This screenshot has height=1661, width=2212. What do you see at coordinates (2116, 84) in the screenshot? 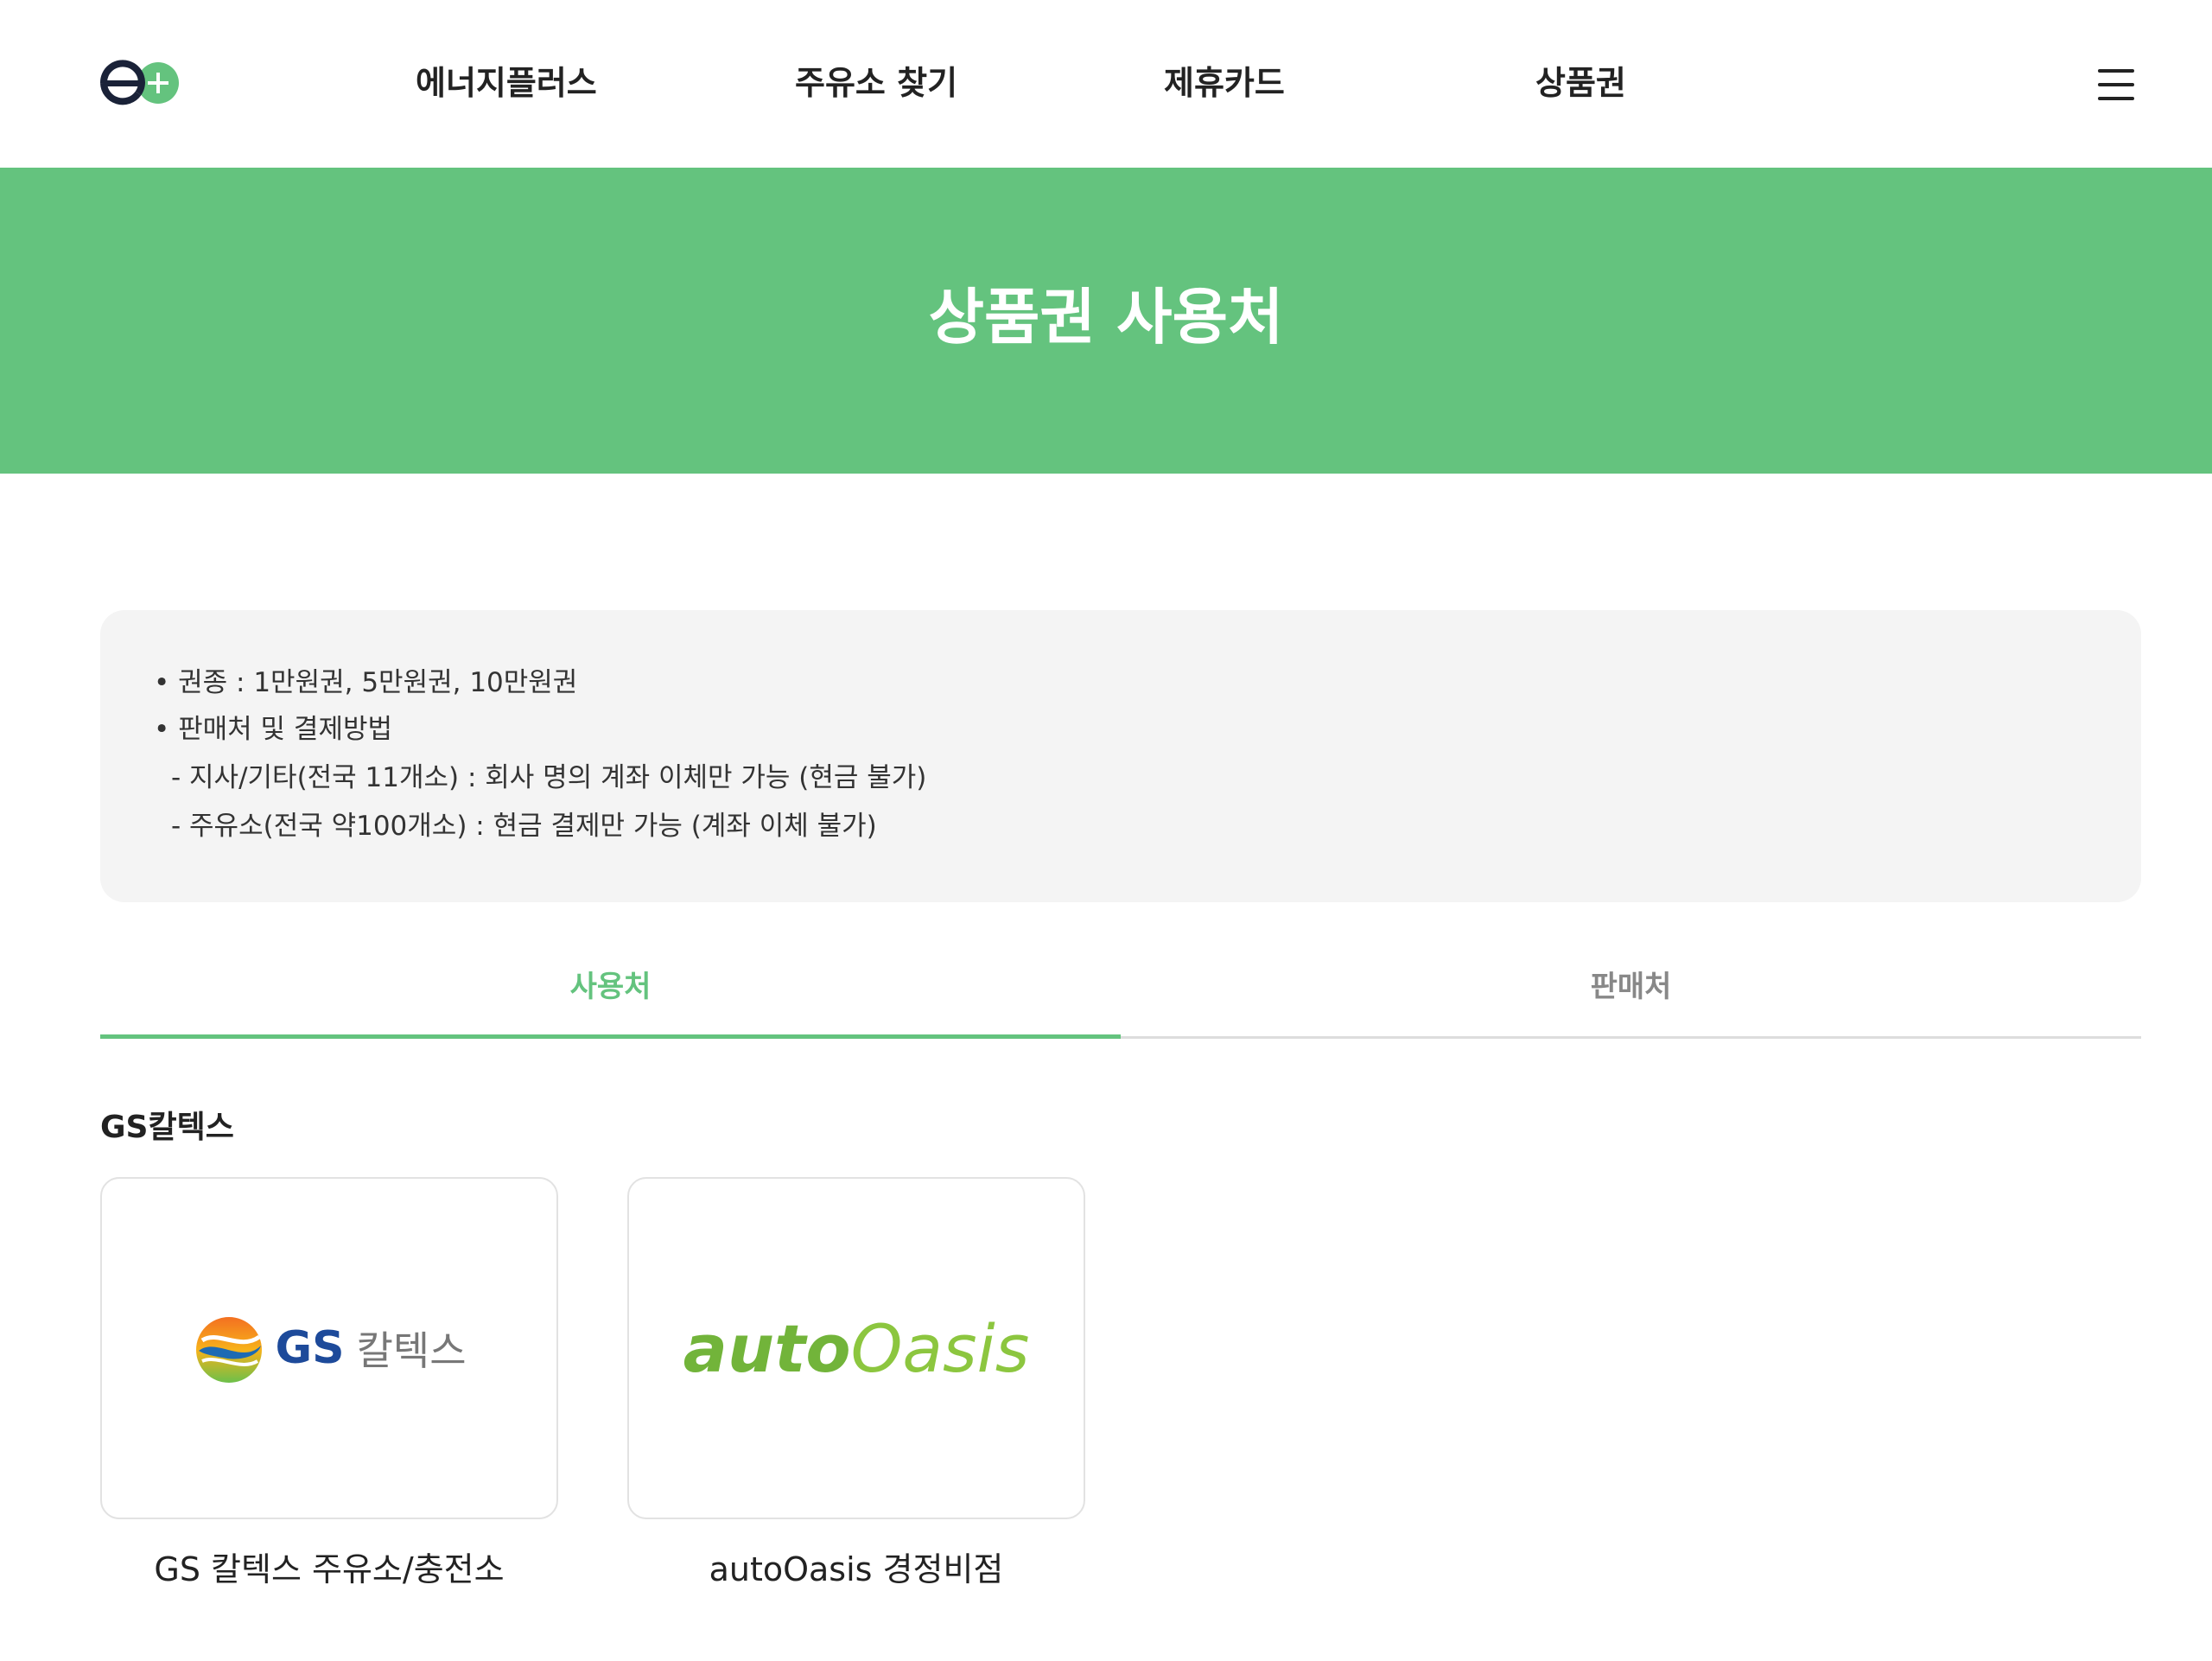
I see `hamburger-menu-icon` at bounding box center [2116, 84].